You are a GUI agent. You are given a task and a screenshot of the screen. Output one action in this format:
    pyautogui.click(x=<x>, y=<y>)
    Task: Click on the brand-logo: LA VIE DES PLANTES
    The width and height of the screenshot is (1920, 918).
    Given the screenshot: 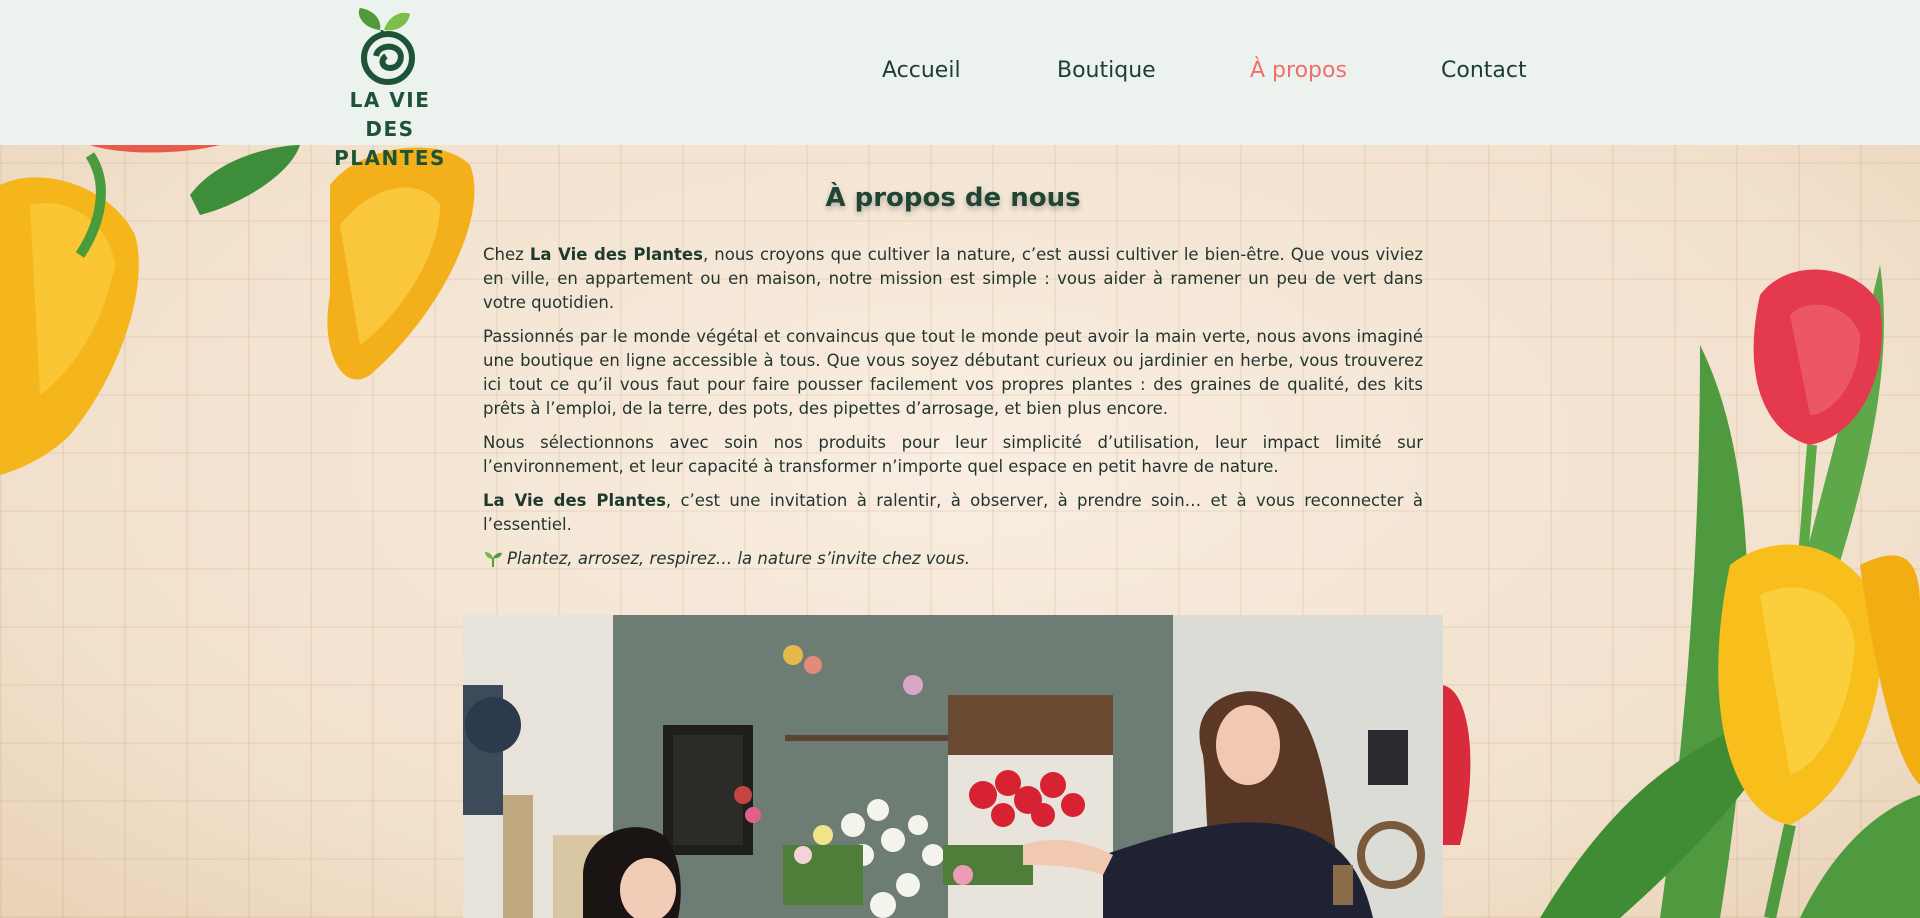 What is the action you would take?
    pyautogui.click(x=390, y=88)
    